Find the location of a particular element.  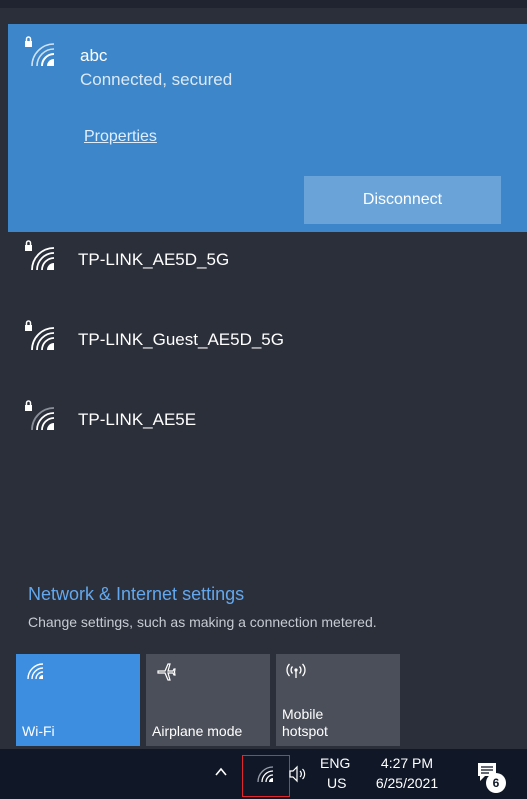

show-hidden-icons-chevron-icon is located at coordinates (221, 773).